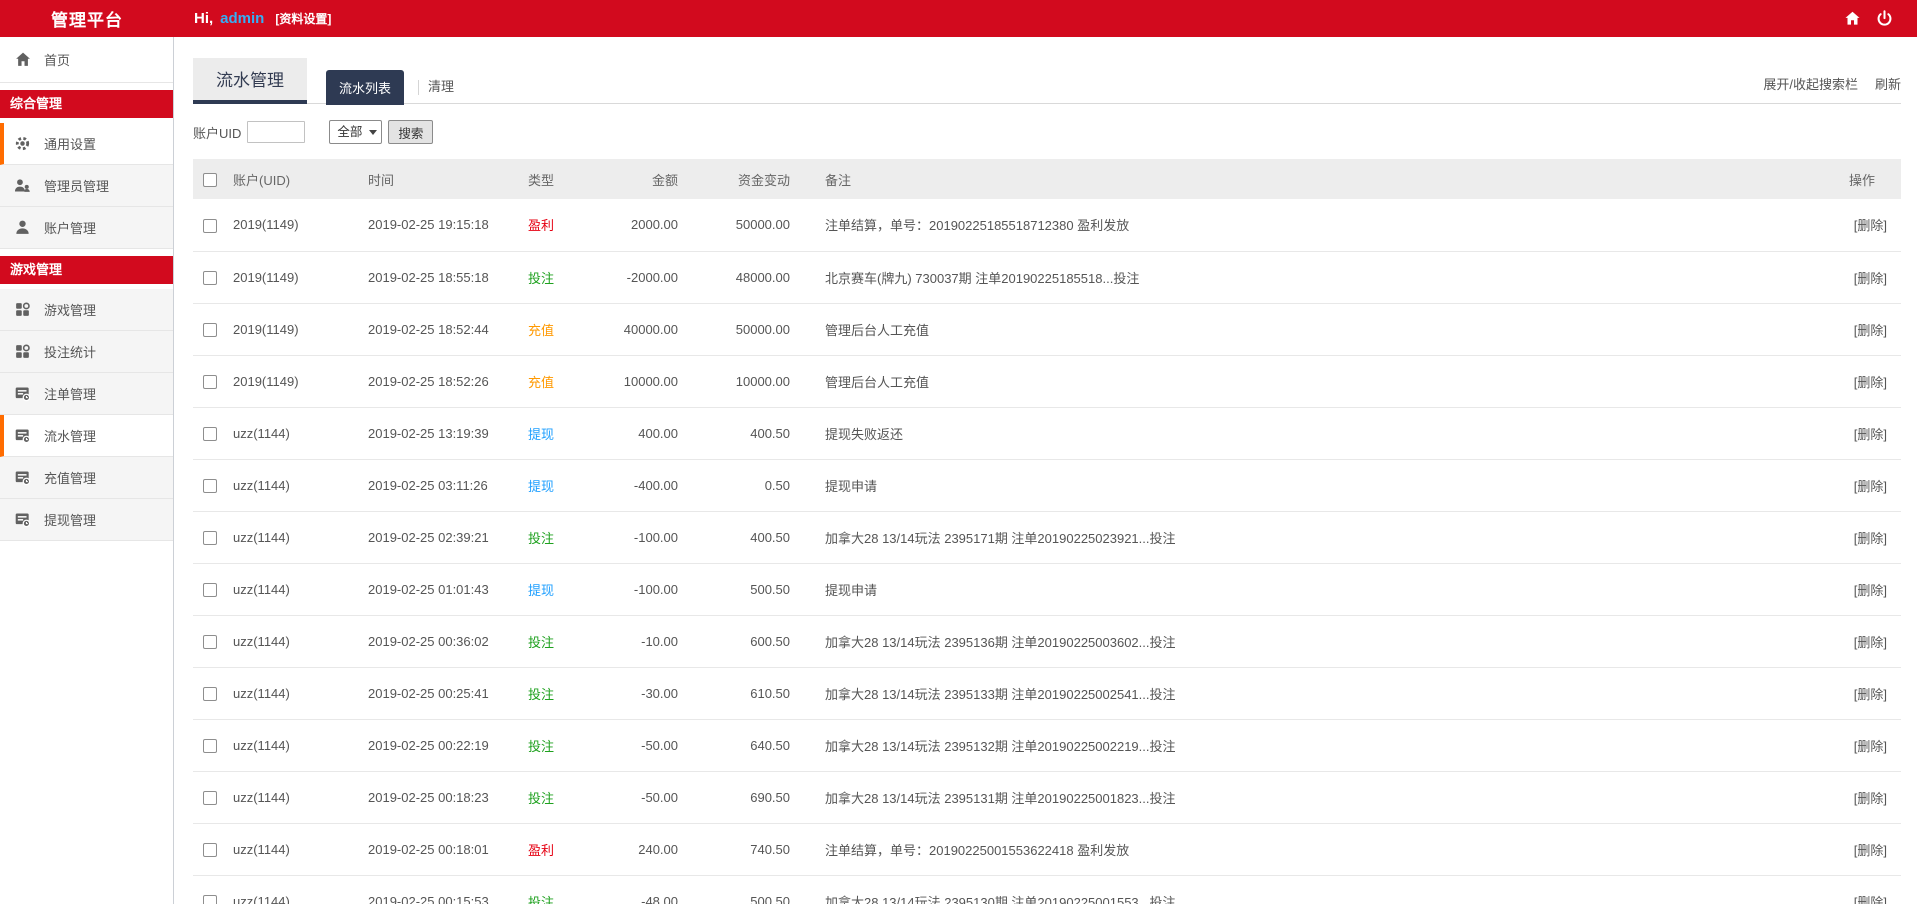 This screenshot has width=1917, height=904. I want to click on refresh-link: 刷新, so click(1888, 83).